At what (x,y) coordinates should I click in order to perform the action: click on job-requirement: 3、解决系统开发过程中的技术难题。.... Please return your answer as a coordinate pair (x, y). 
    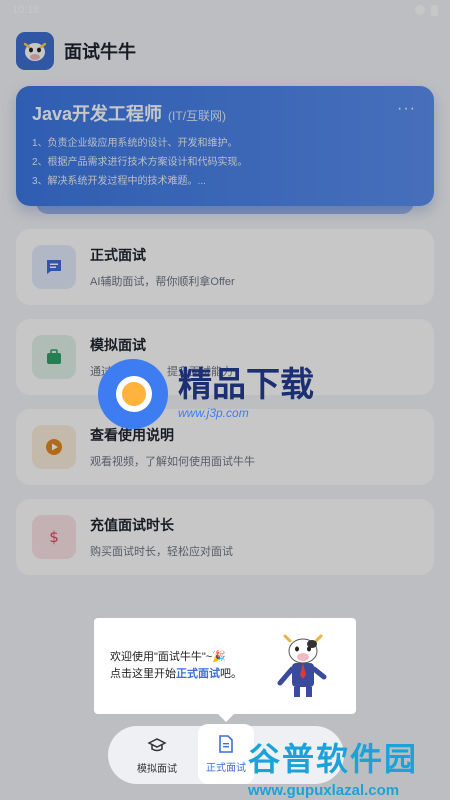
    Looking at the image, I should click on (119, 181).